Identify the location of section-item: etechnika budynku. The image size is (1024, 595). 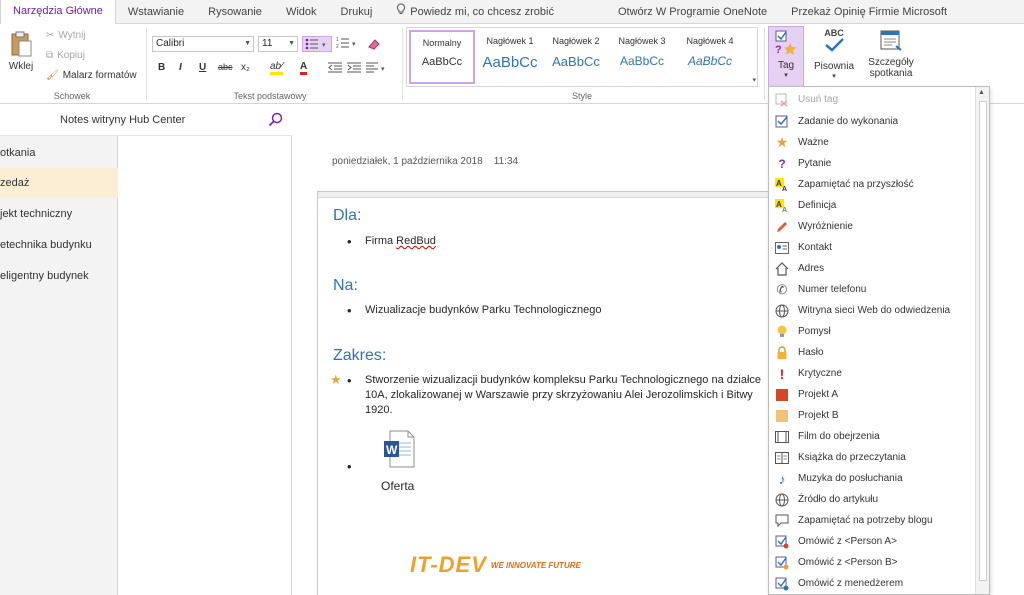
(59, 245).